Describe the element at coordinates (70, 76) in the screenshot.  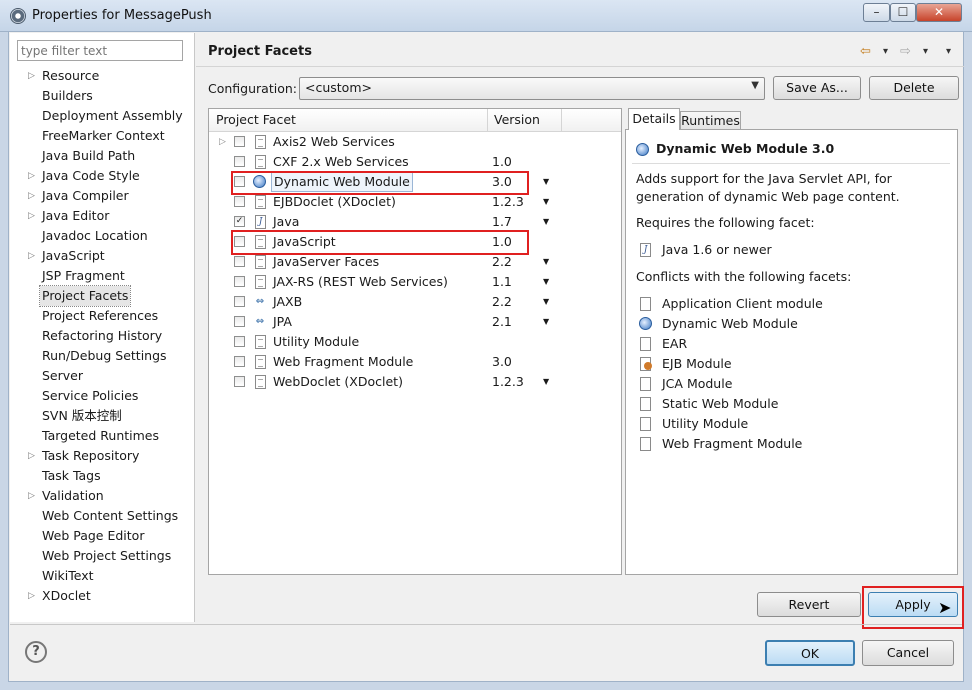
I see `nav-item: Resource` at that location.